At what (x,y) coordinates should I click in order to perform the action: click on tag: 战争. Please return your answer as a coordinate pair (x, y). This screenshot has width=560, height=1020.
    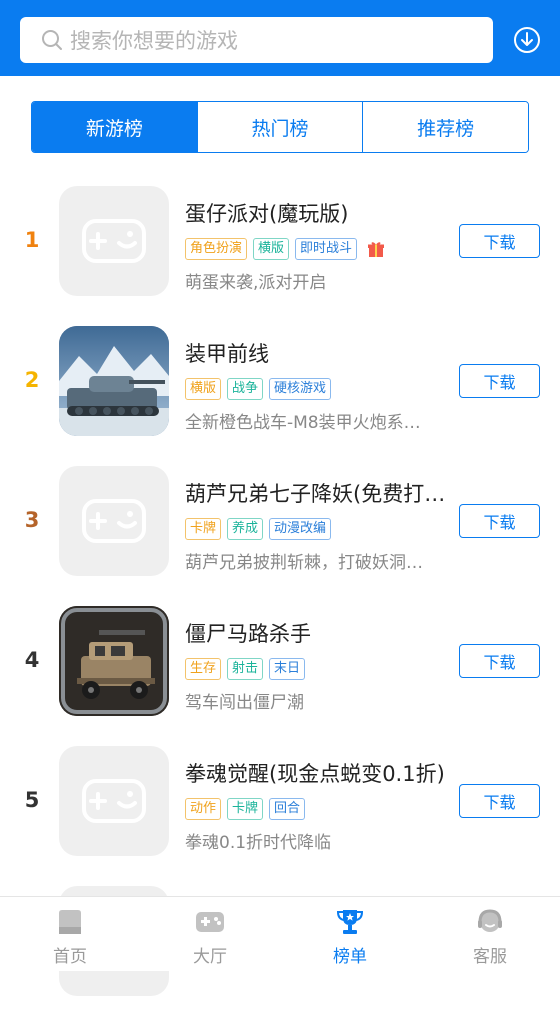
    Looking at the image, I should click on (245, 389).